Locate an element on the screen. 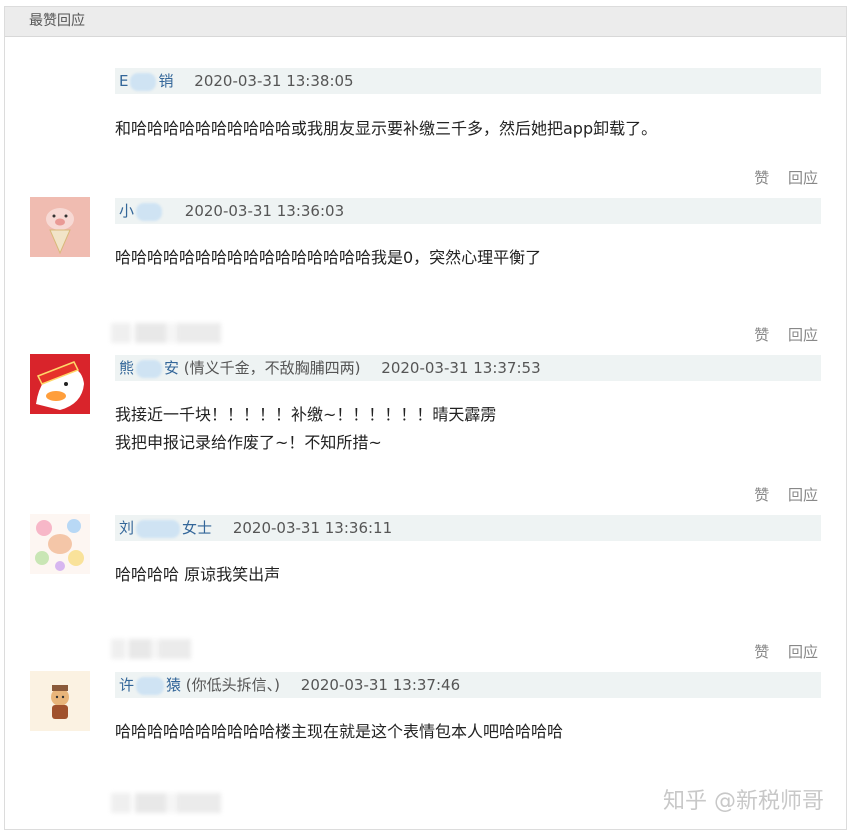 This screenshot has height=837, width=859. comment-text: 哈哈哈哈哈哈哈哈哈哈楼主现在就是这个表情包本人吧哈哈哈哈 is located at coordinates (339, 731).